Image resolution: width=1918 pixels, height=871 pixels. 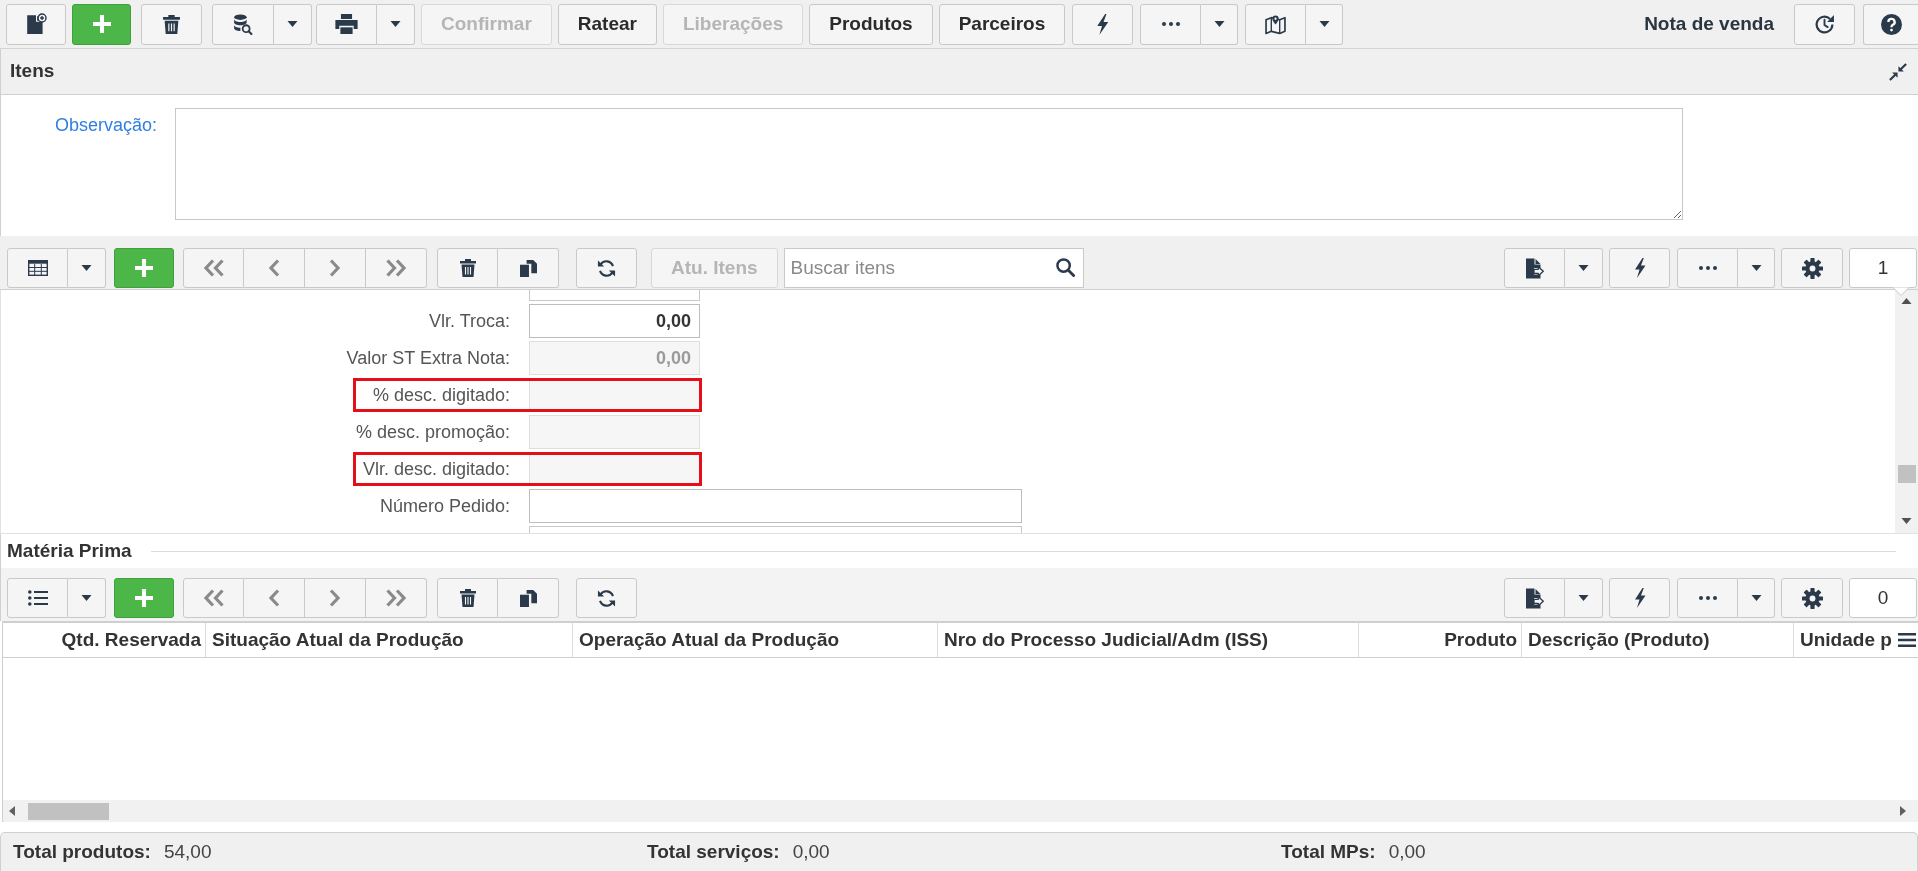 I want to click on input-field: 0,00, so click(x=614, y=321).